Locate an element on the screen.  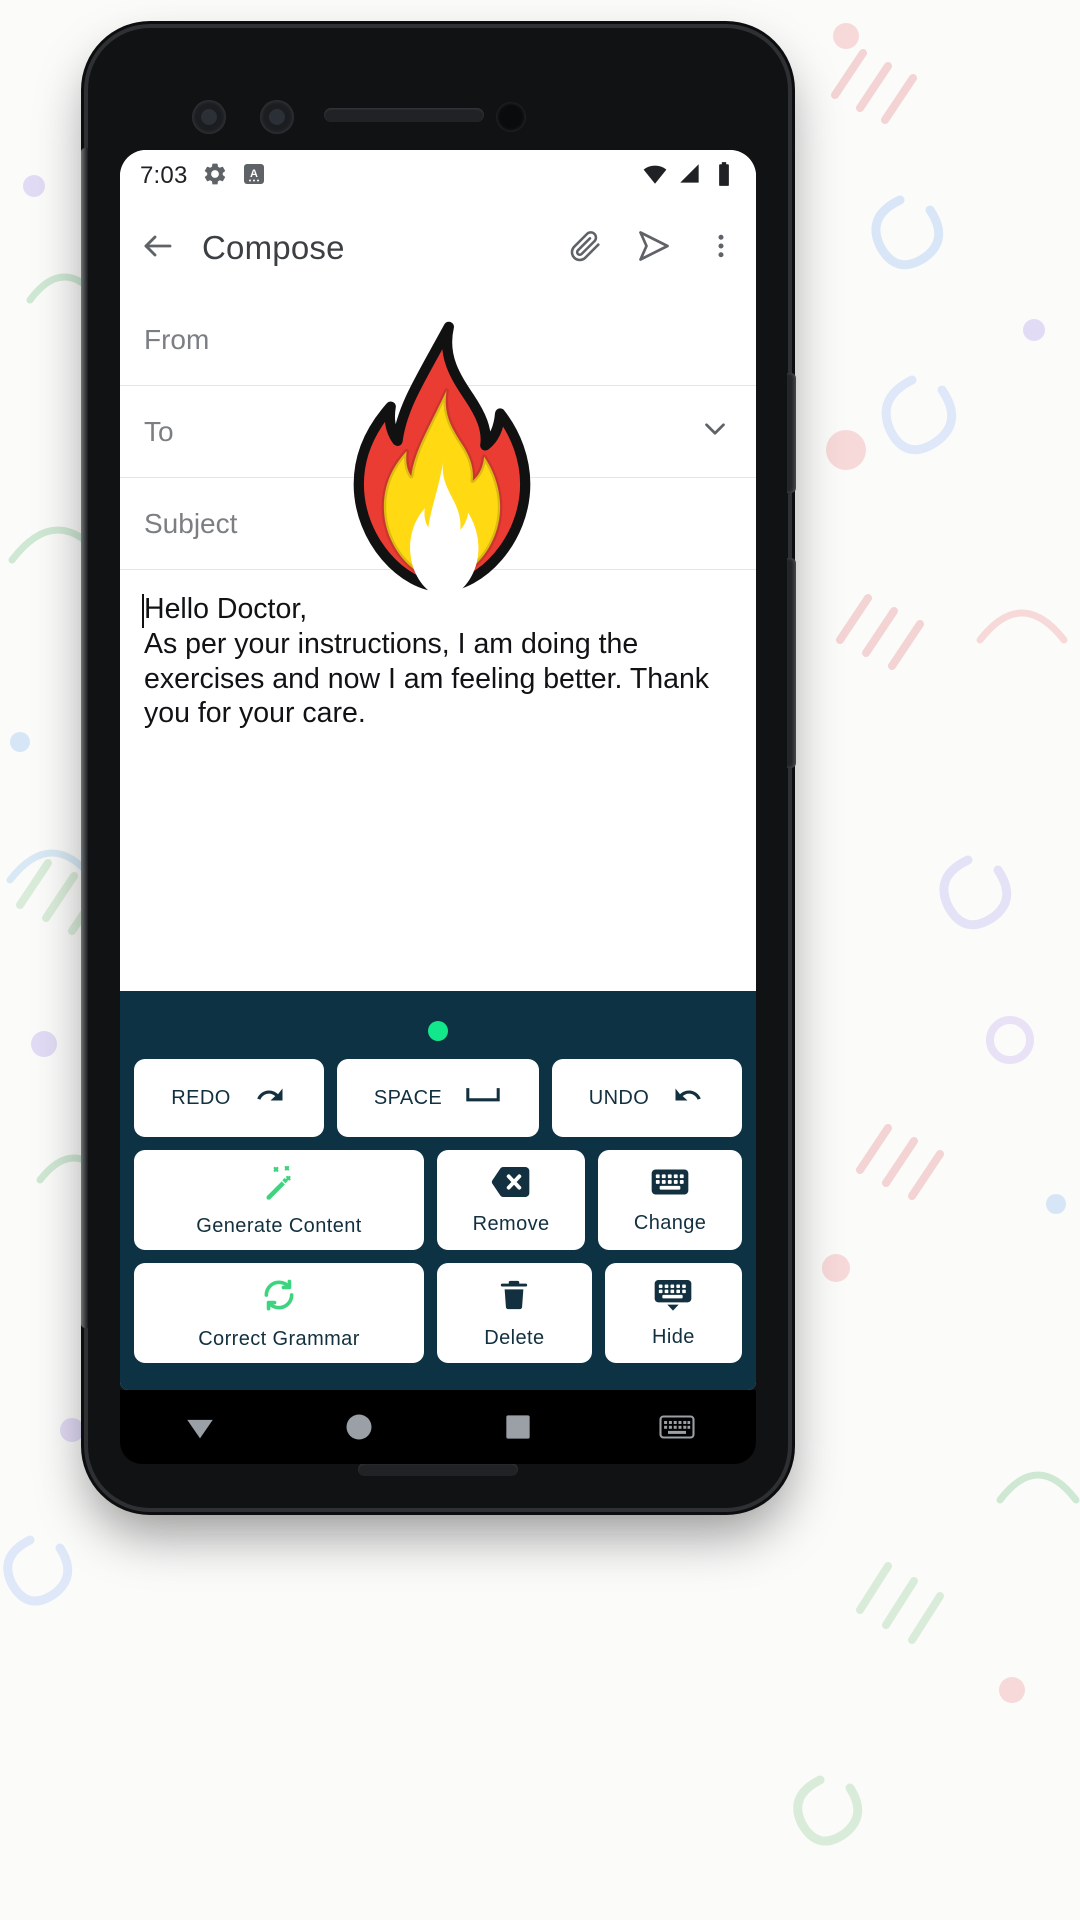
bottom-speaker-grille is located at coordinates (438, 1469).